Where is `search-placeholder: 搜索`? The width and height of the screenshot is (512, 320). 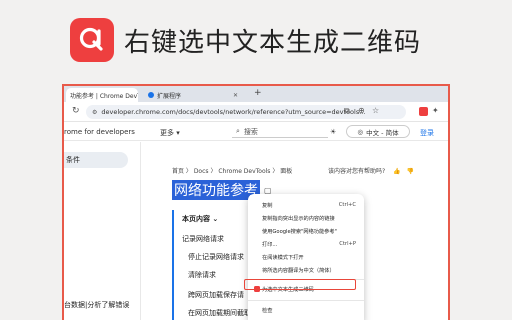
search-placeholder: 搜索 is located at coordinates (250, 131).